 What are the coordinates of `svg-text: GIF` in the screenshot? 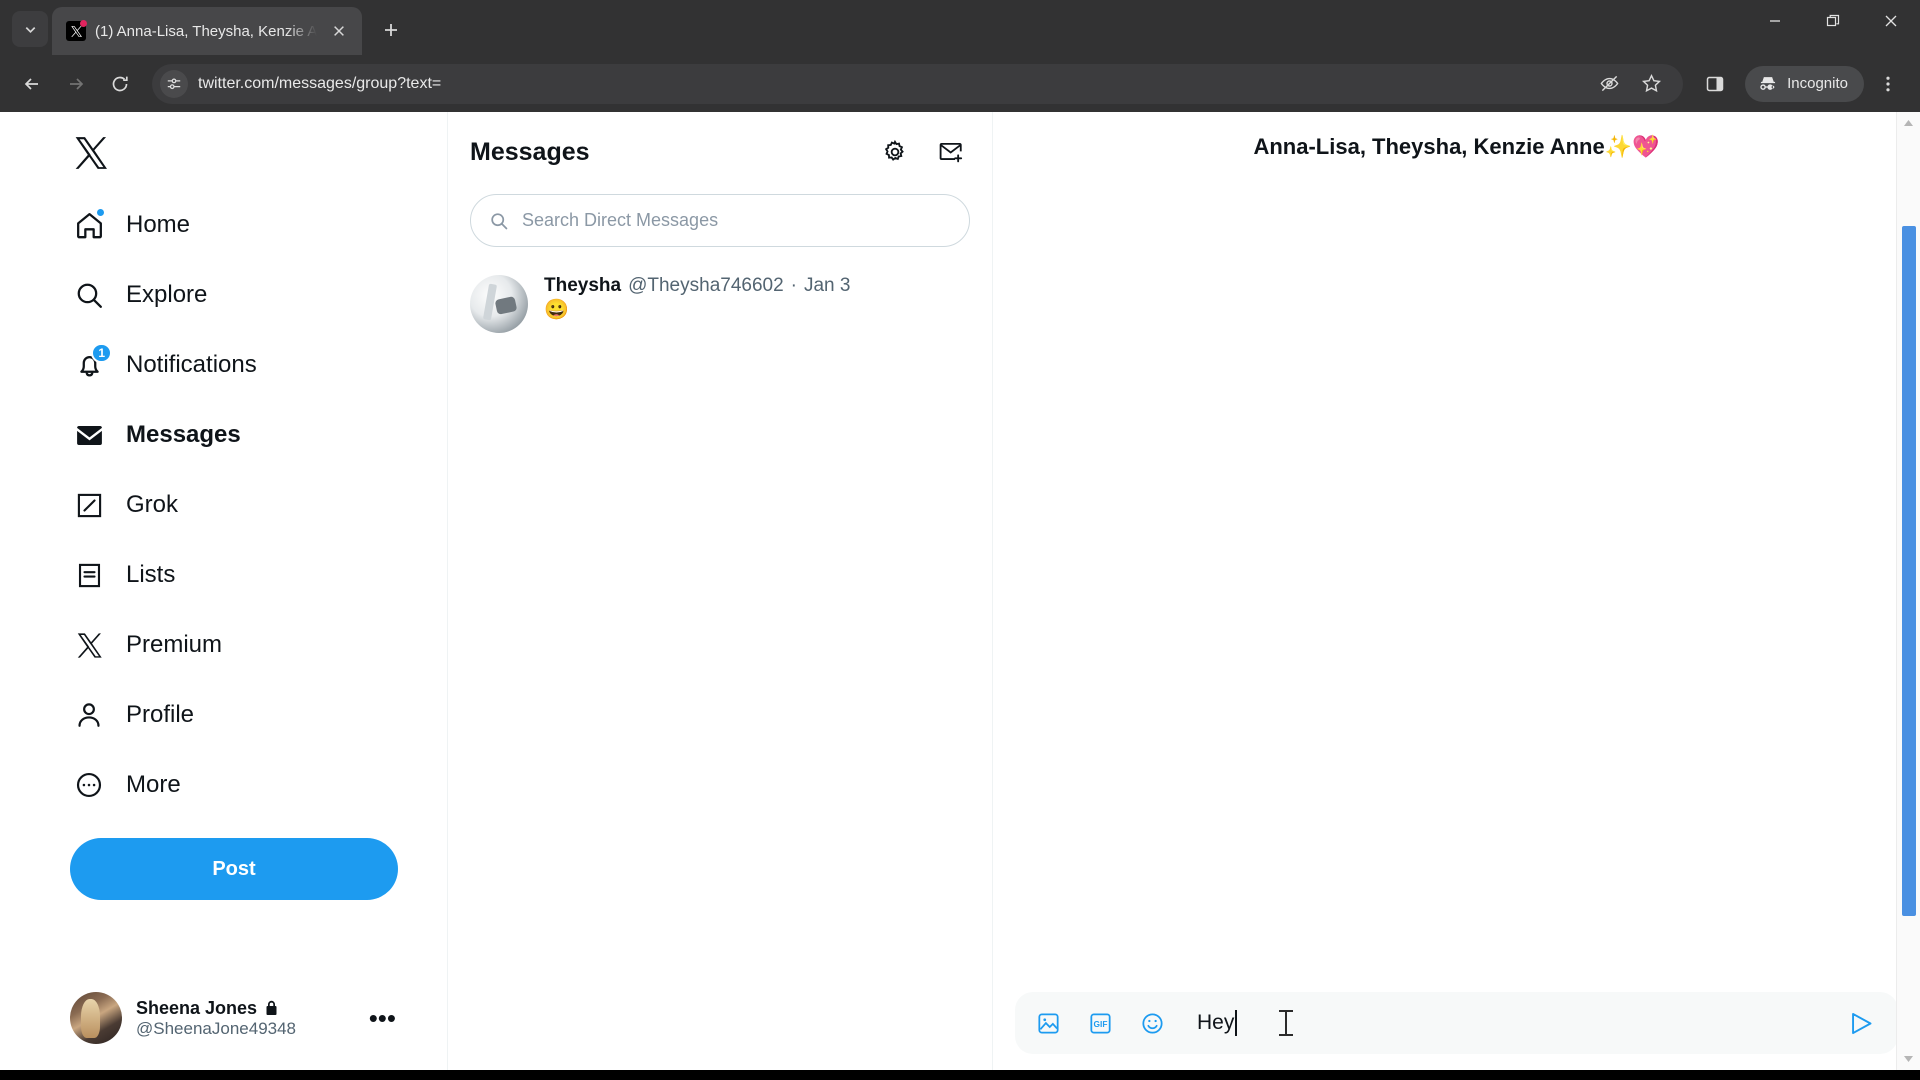 It's located at (1100, 1024).